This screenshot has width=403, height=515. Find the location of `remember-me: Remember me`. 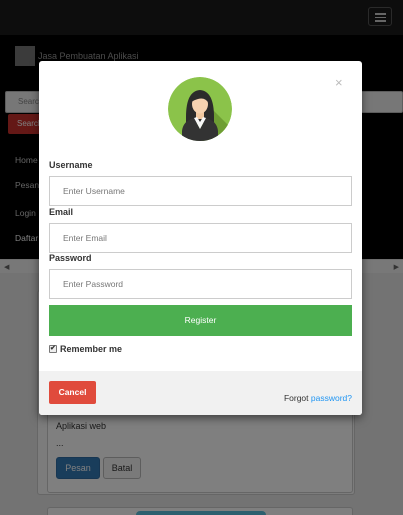

remember-me: Remember me is located at coordinates (85, 349).